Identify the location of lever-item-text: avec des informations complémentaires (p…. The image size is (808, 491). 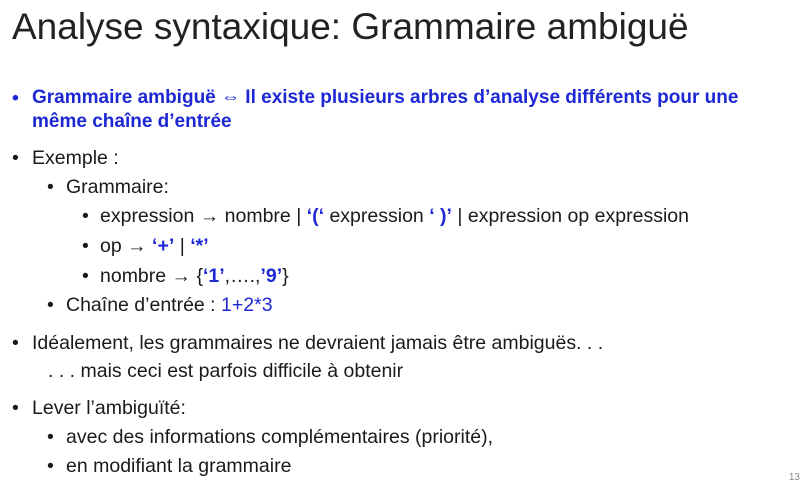
(280, 437).